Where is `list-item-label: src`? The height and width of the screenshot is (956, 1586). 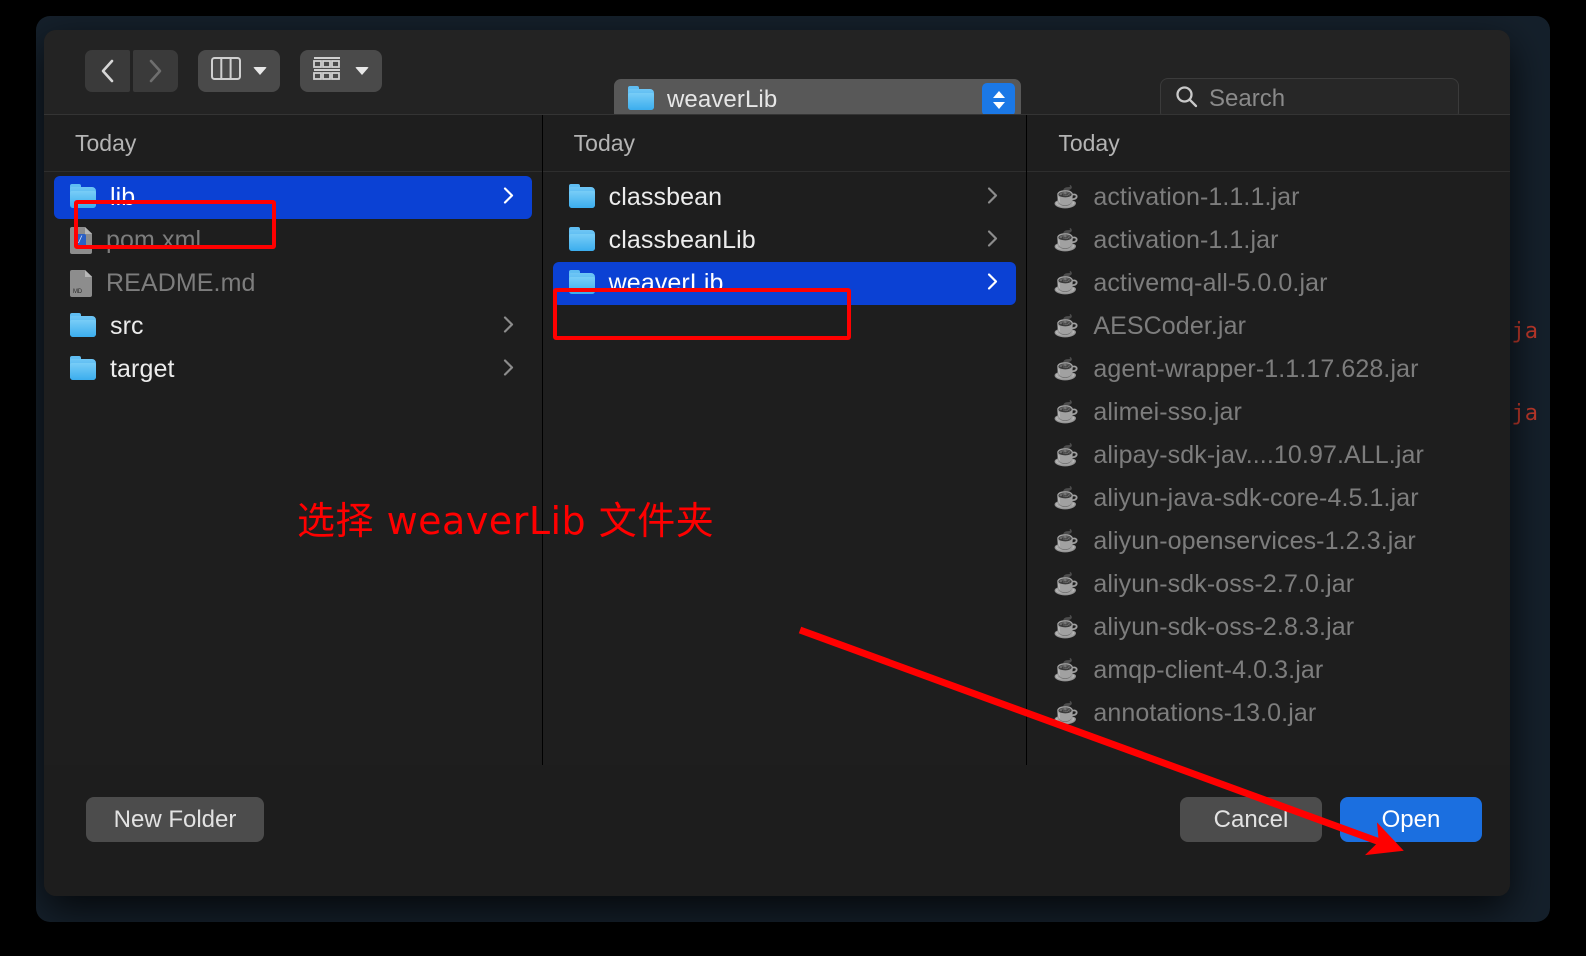
list-item-label: src is located at coordinates (127, 326).